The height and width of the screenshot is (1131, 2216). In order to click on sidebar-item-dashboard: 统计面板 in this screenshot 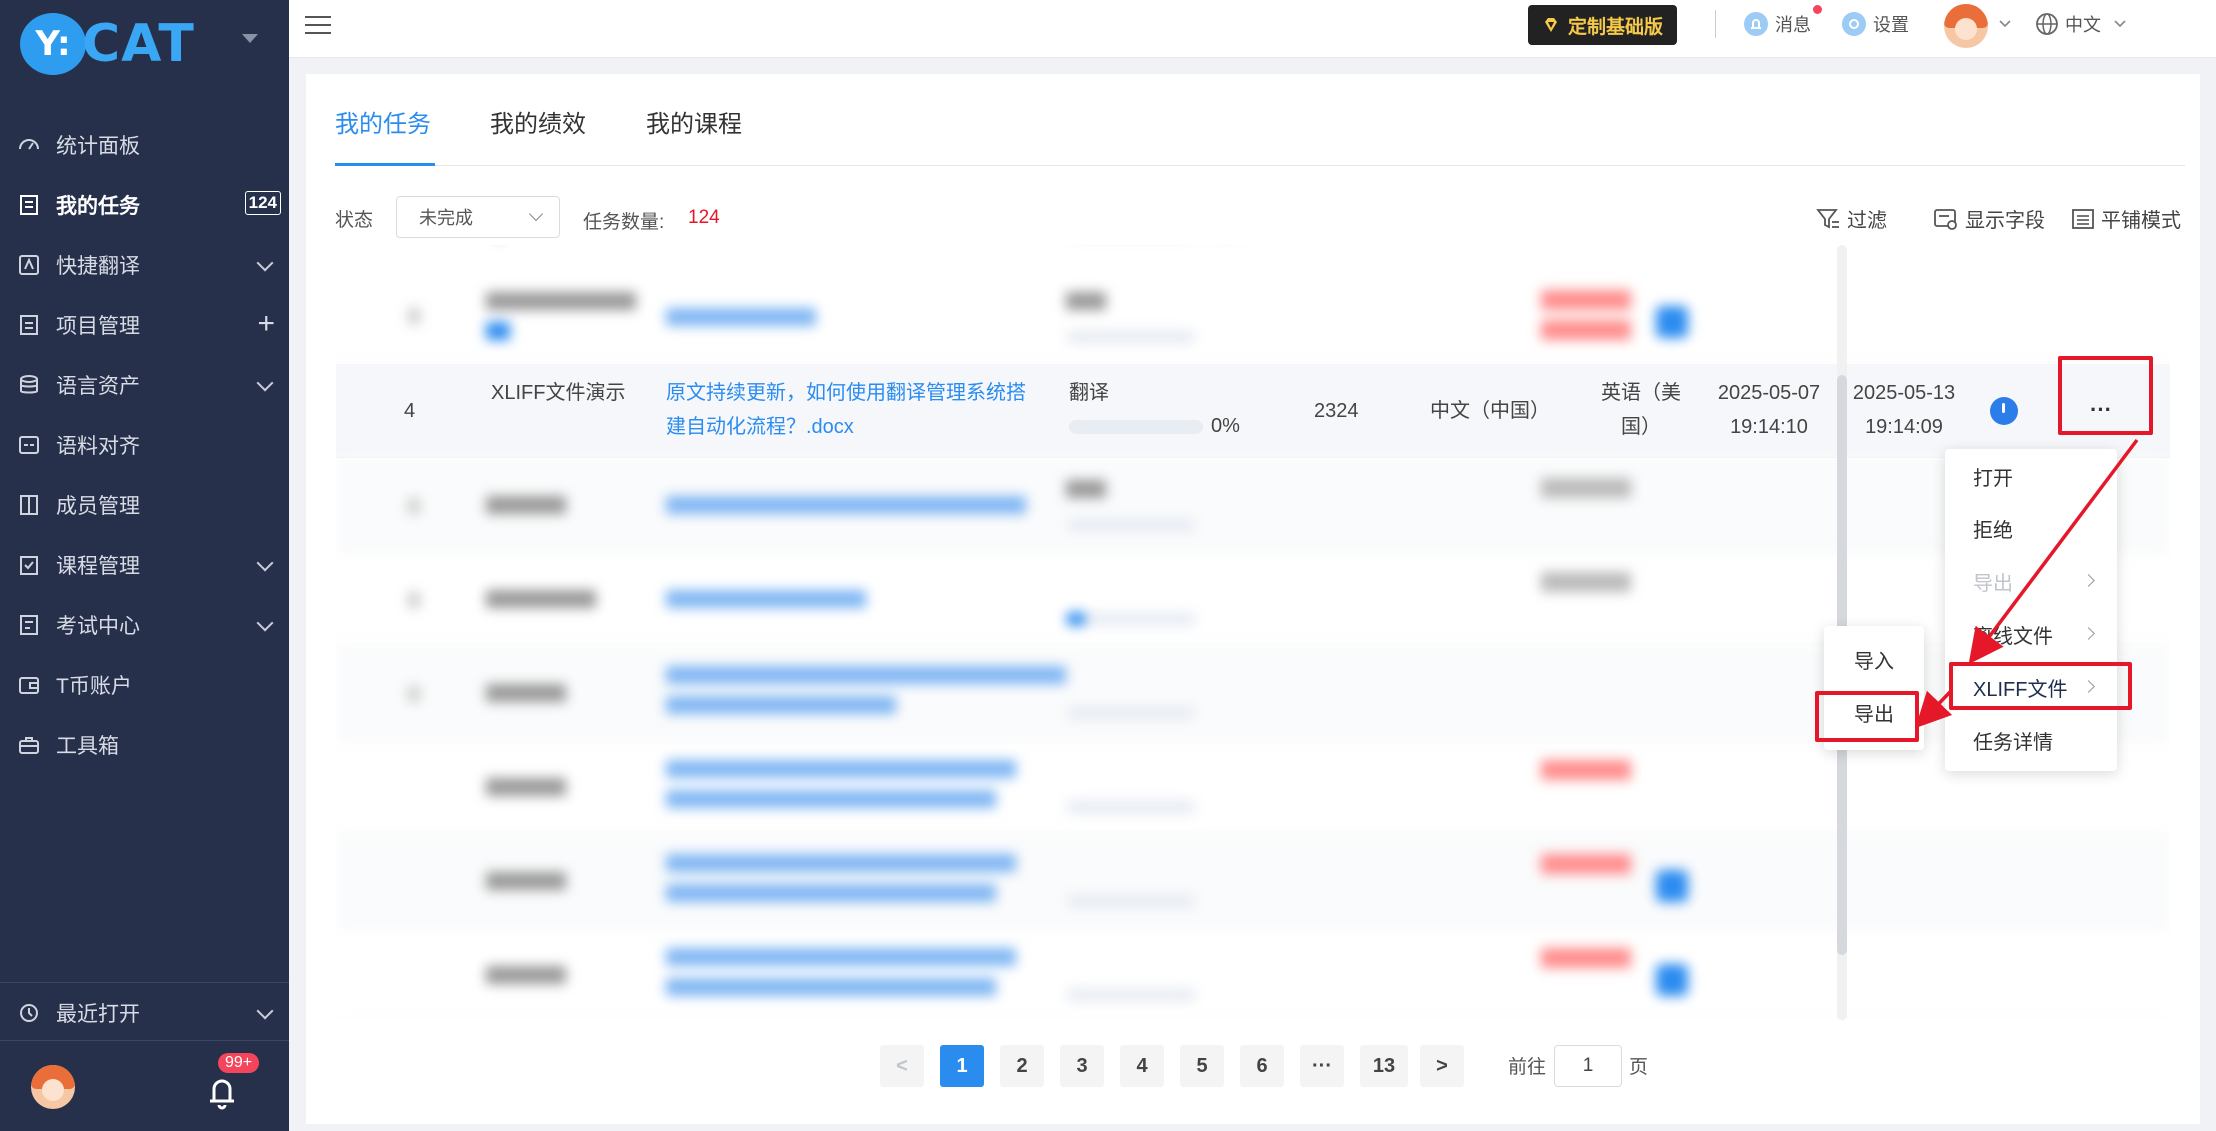, I will do `click(144, 145)`.